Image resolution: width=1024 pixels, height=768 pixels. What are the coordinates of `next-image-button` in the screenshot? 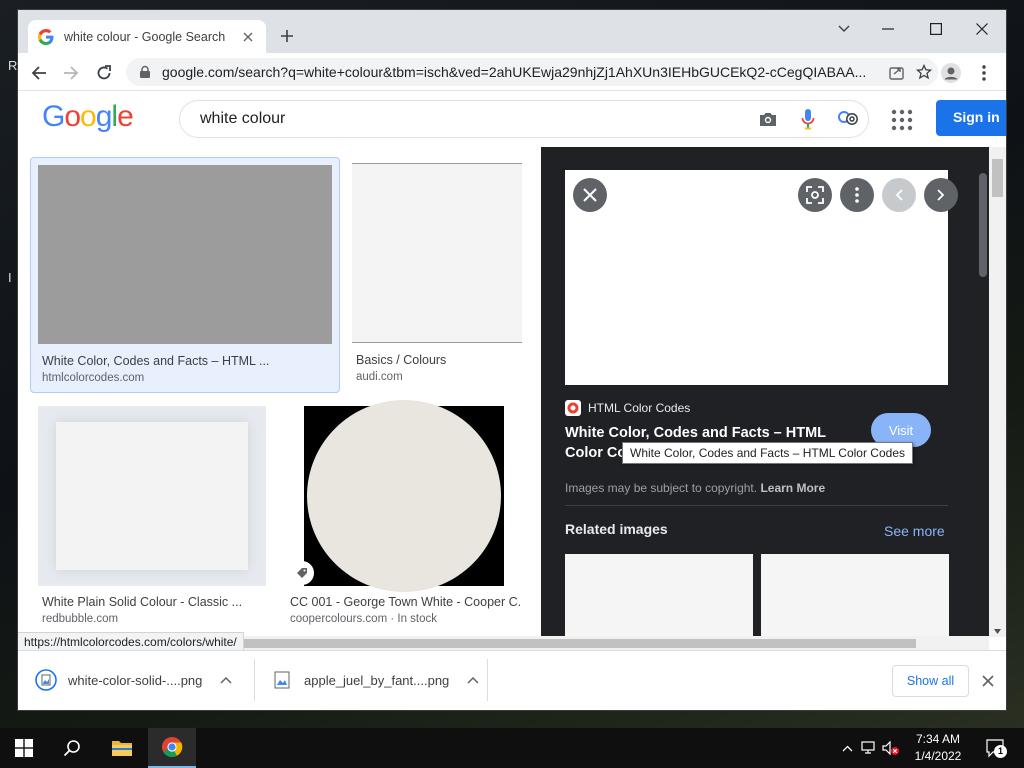 It's located at (941, 195).